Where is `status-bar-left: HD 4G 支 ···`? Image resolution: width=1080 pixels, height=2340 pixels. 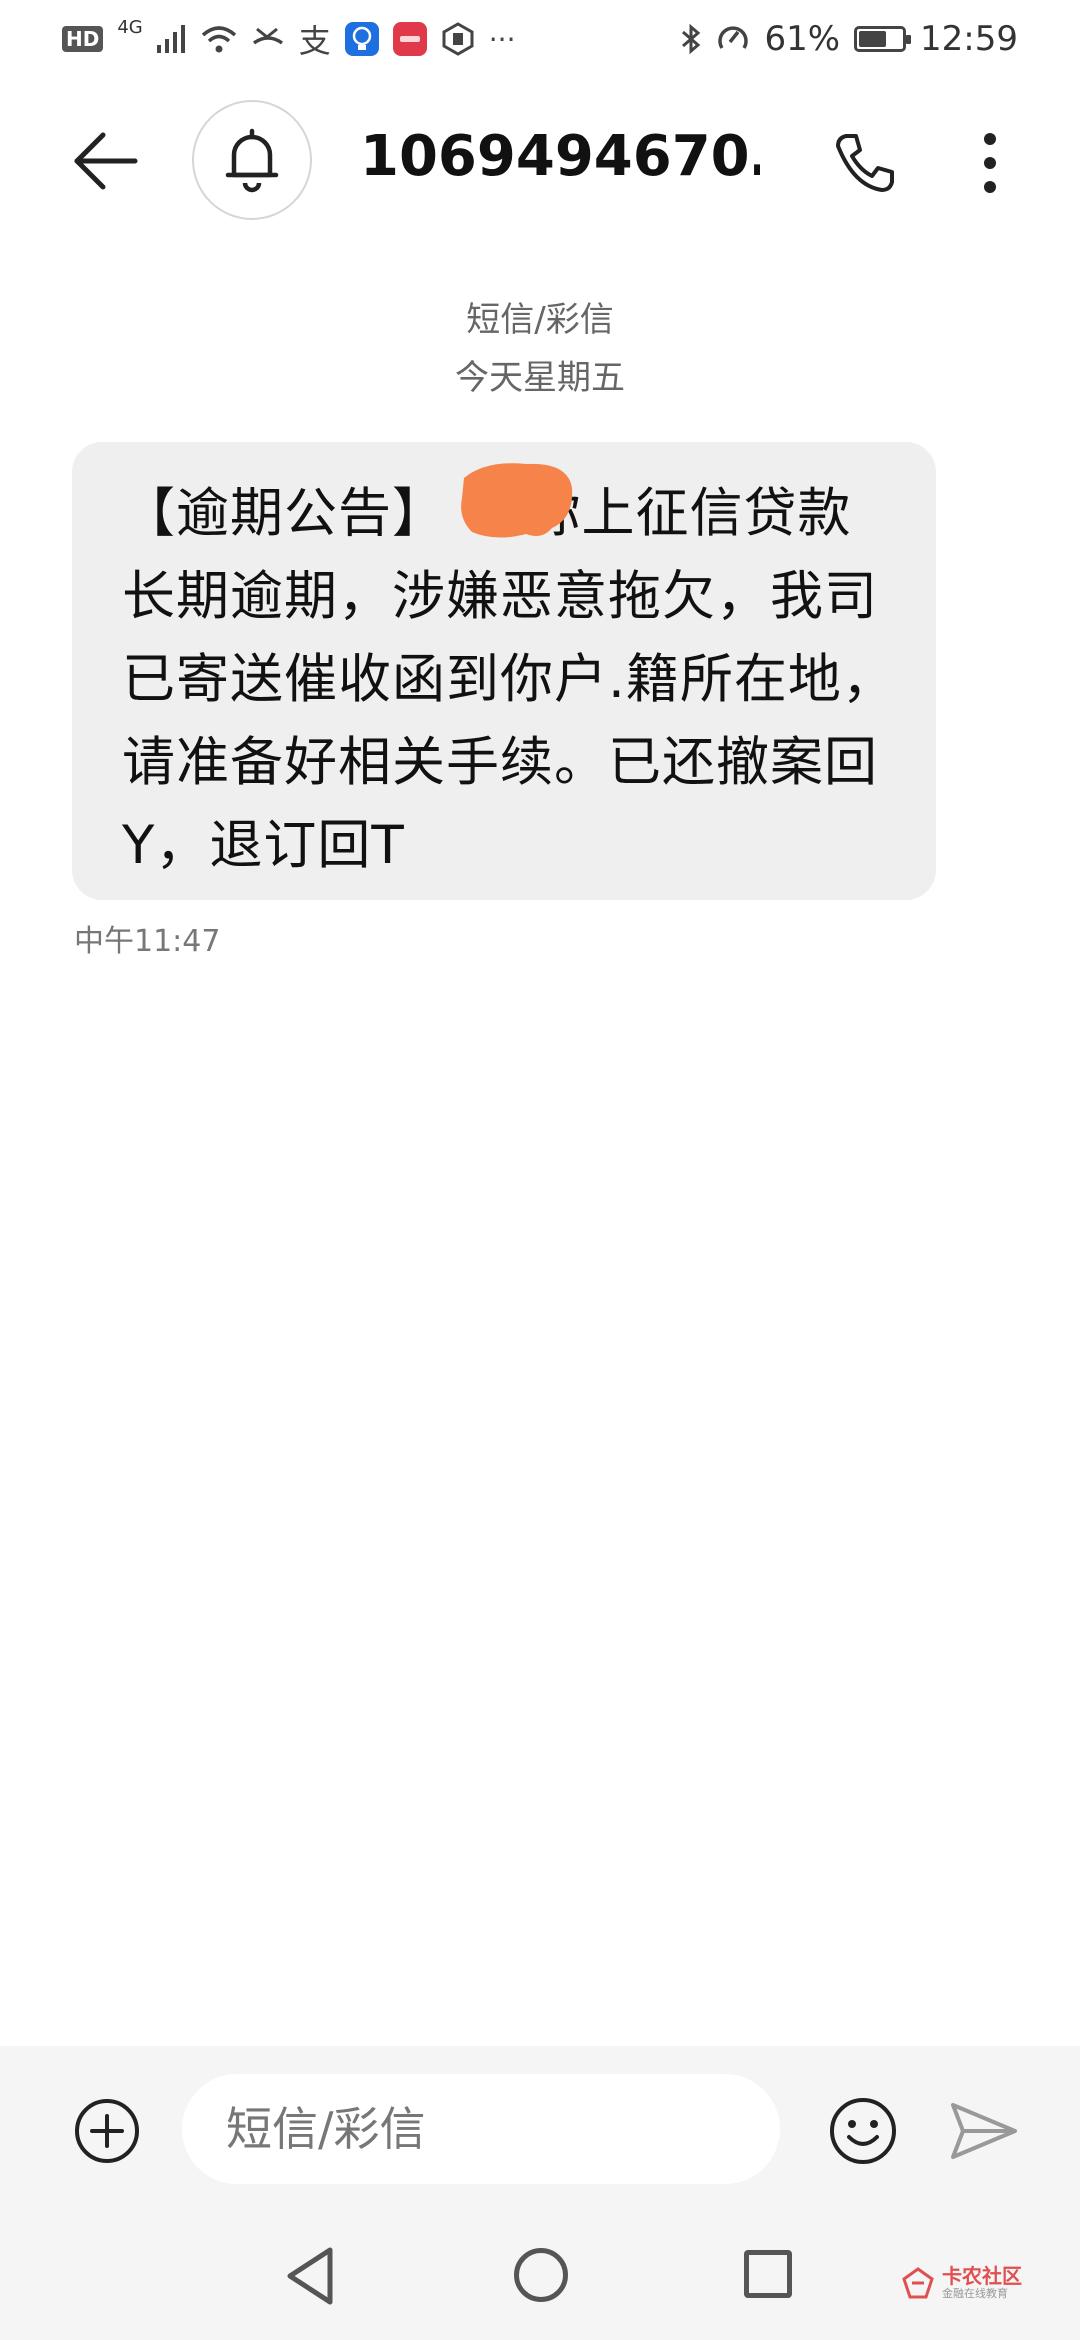
status-bar-left: HD 4G 支 ··· is located at coordinates (288, 39).